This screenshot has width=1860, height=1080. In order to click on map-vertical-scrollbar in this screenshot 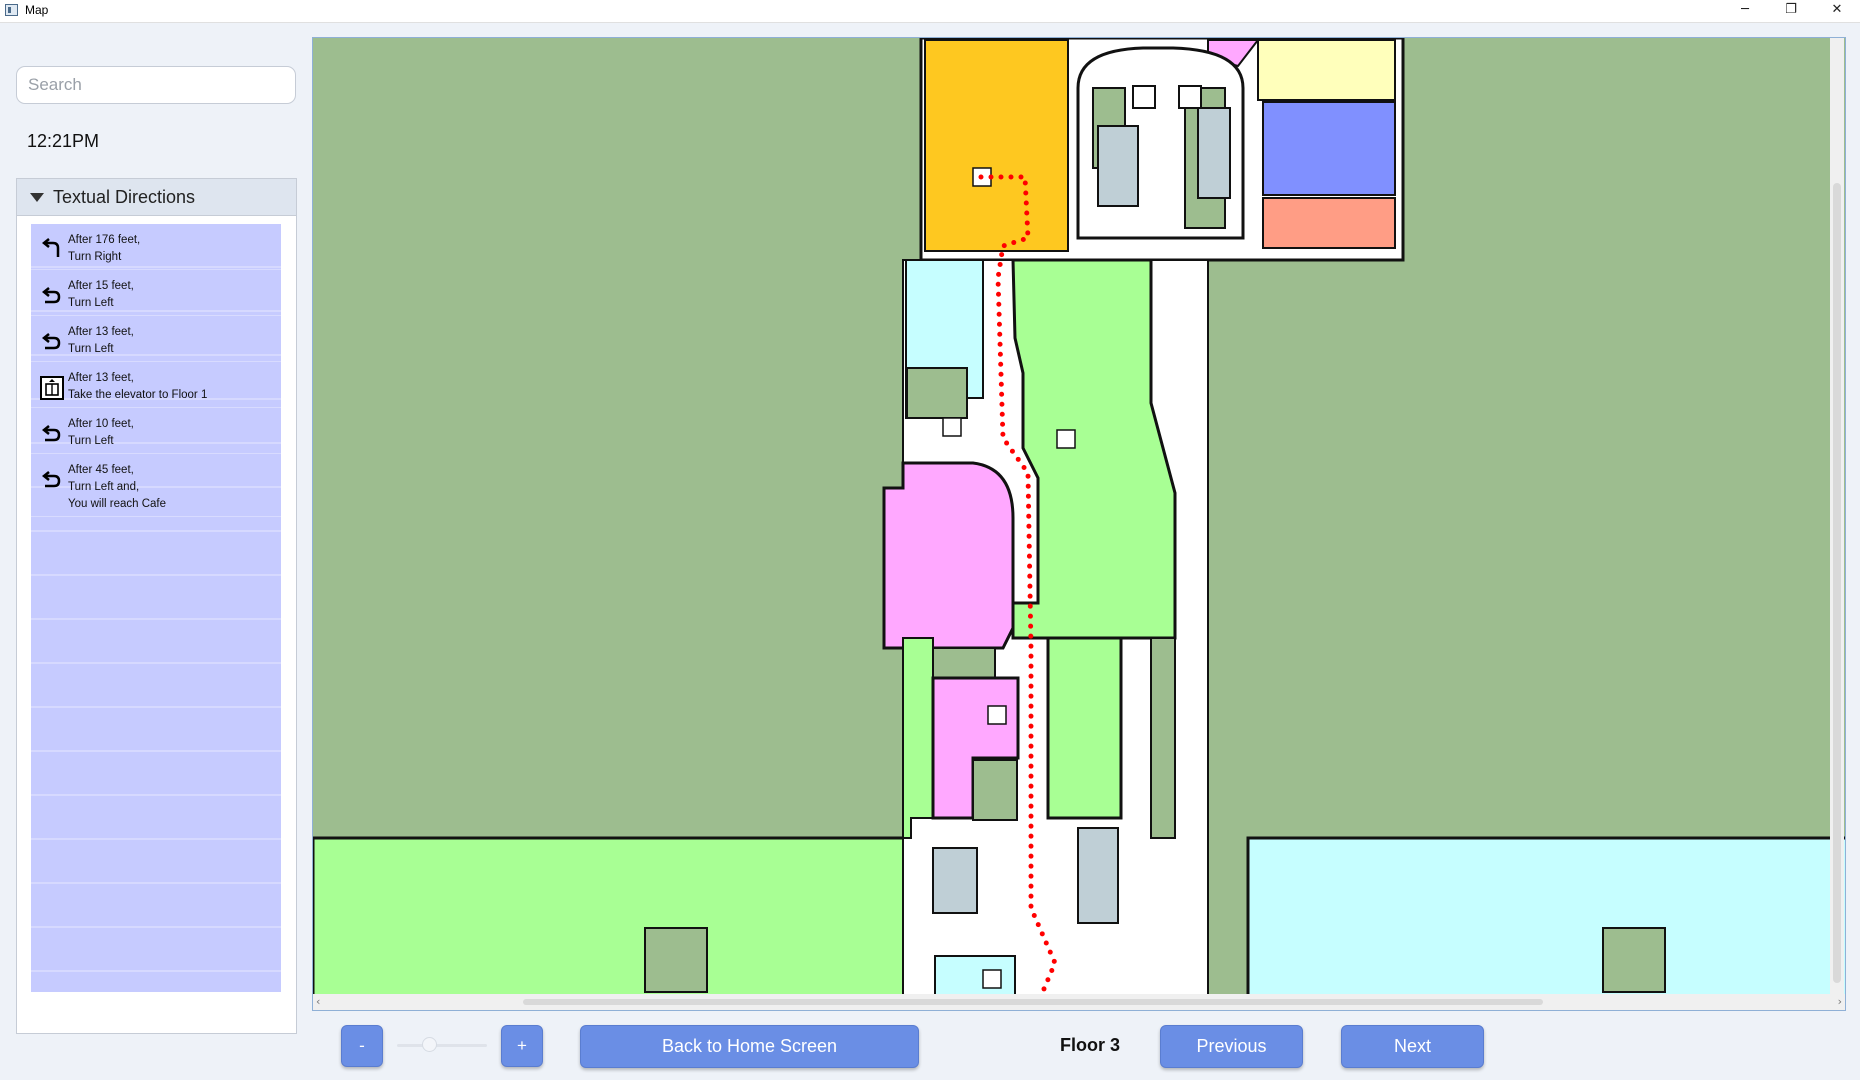, I will do `click(1837, 516)`.